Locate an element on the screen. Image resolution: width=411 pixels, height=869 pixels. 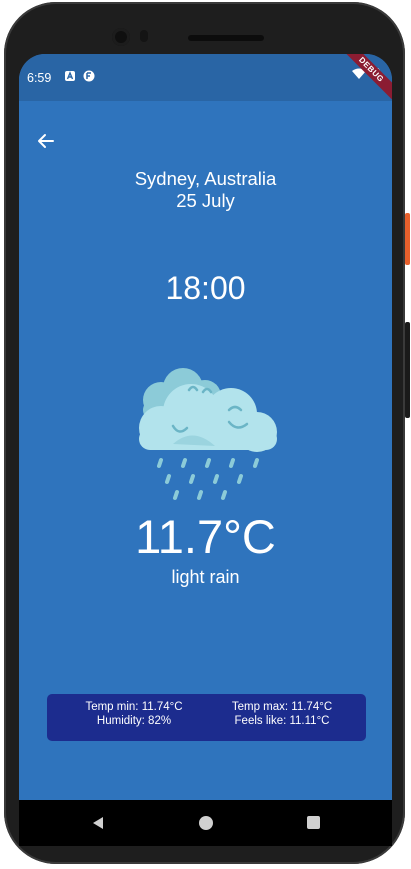
humidity: Humidity: 82% is located at coordinates (134, 721).